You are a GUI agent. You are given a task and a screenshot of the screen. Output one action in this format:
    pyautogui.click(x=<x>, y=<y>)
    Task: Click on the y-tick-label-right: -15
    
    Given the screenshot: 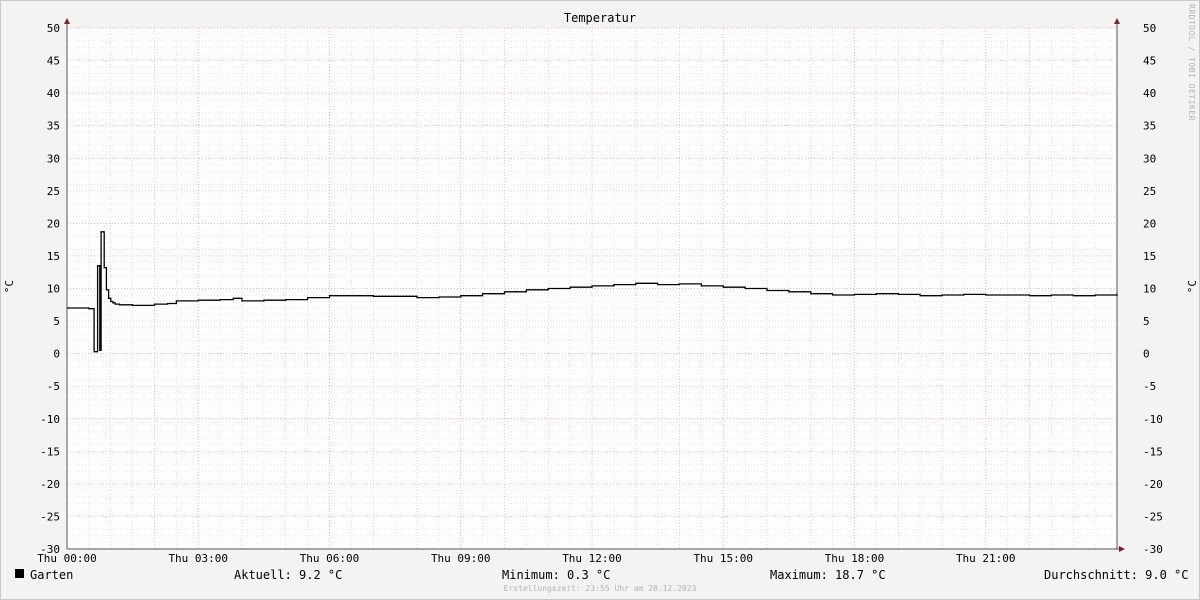 What is the action you would take?
    pyautogui.click(x=1153, y=451)
    